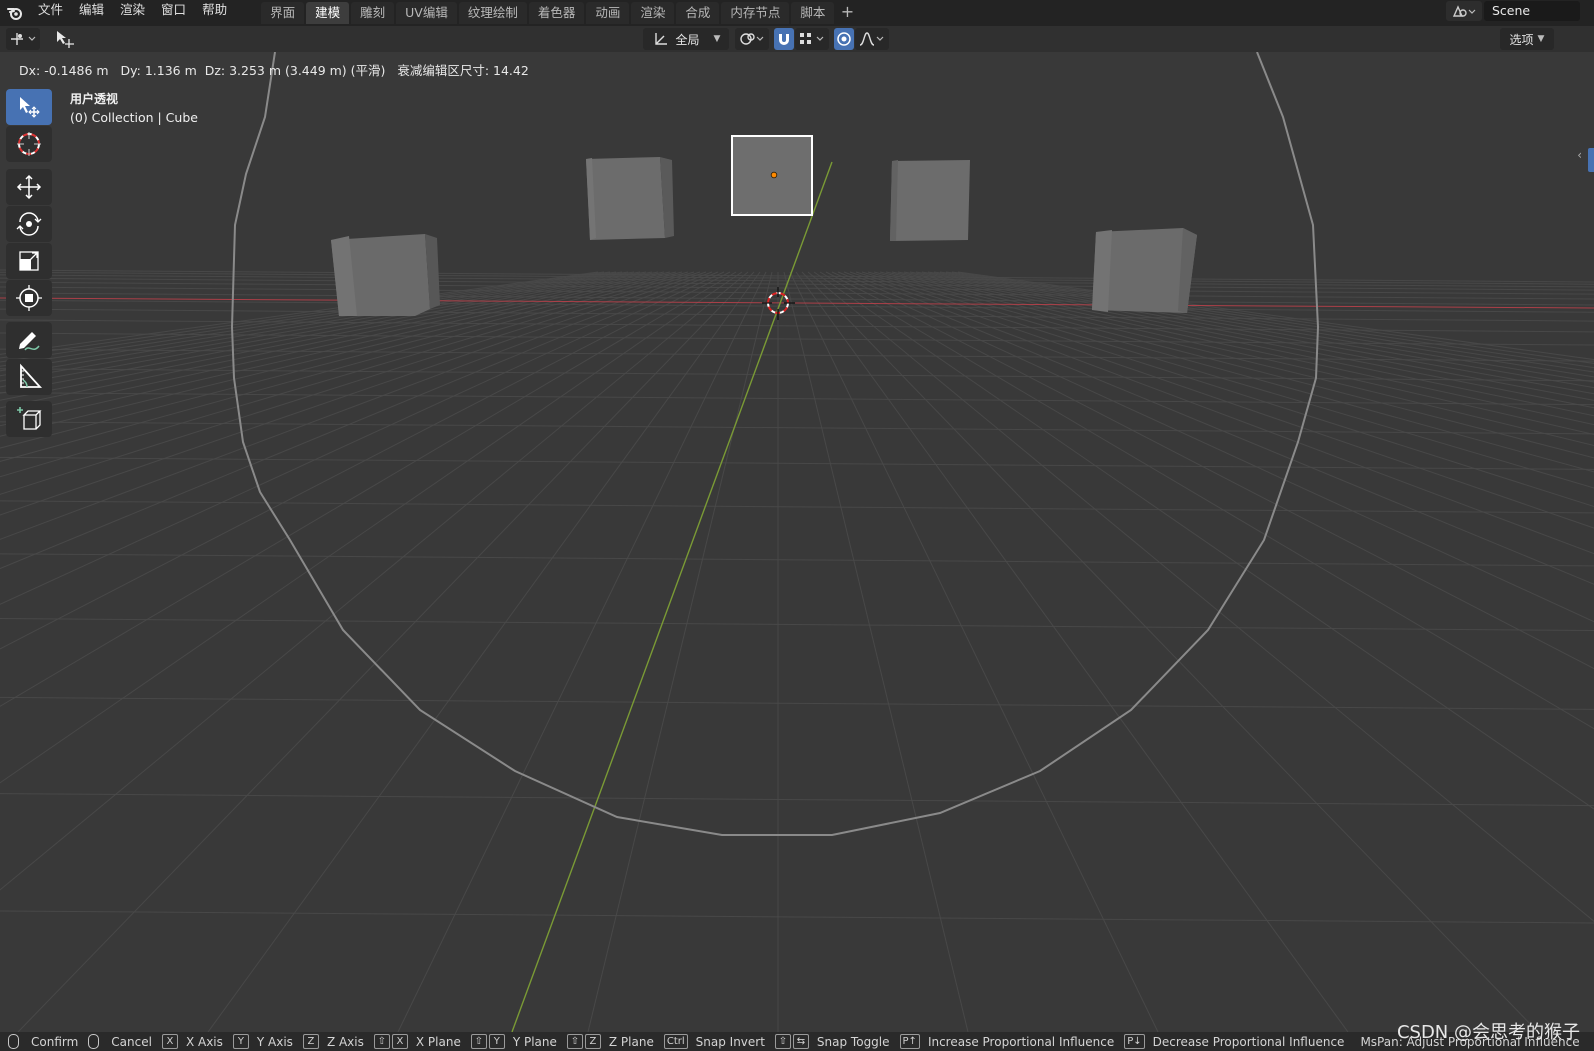 The width and height of the screenshot is (1594, 1051). I want to click on orientation-label: 全局, so click(687, 39).